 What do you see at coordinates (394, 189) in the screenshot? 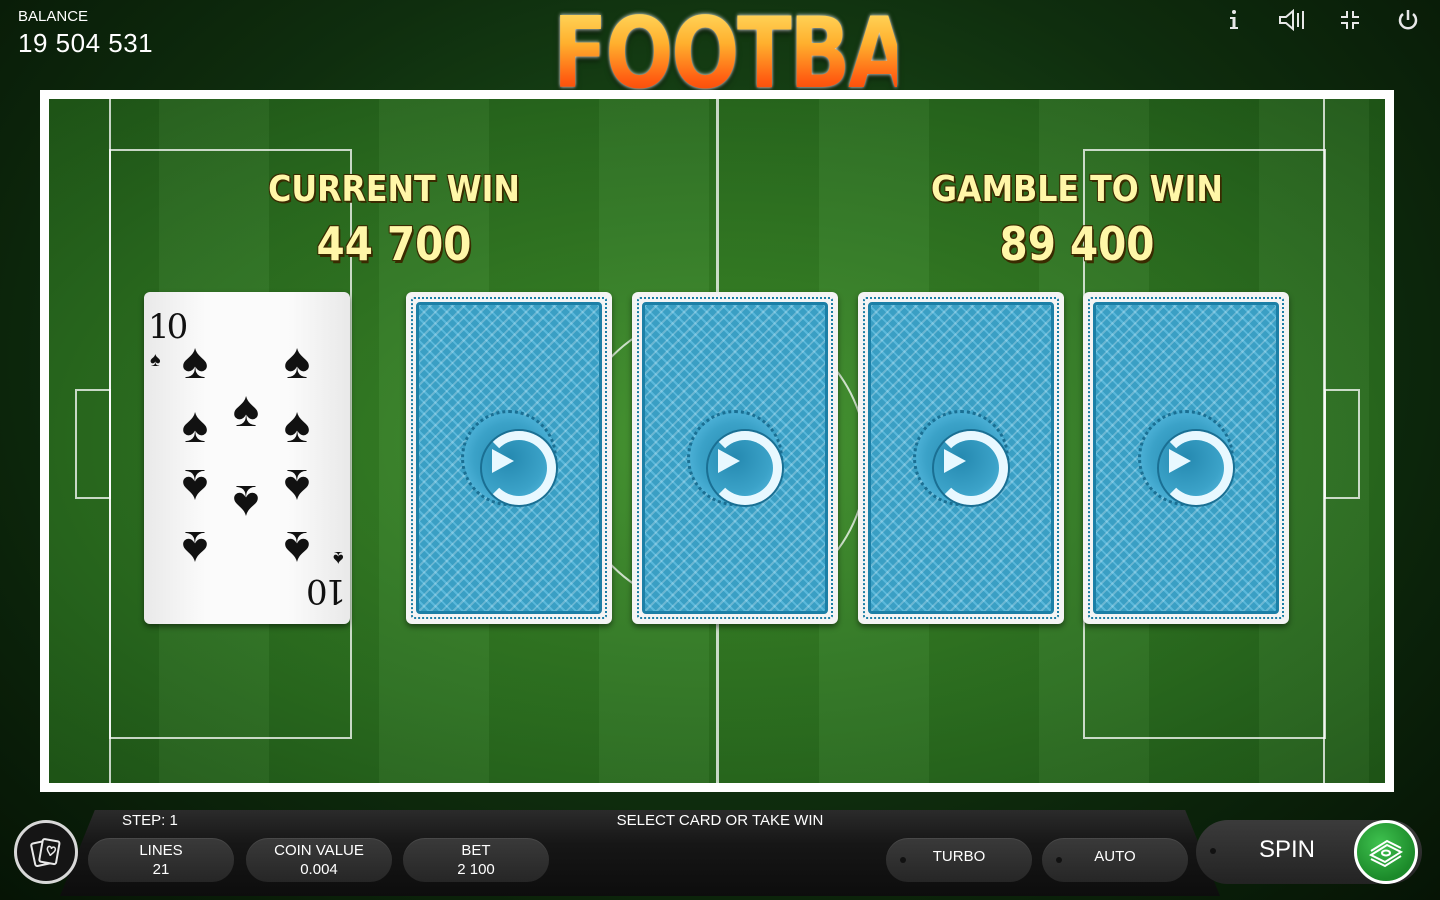
I see `current-win-label: CURRENT WIN` at bounding box center [394, 189].